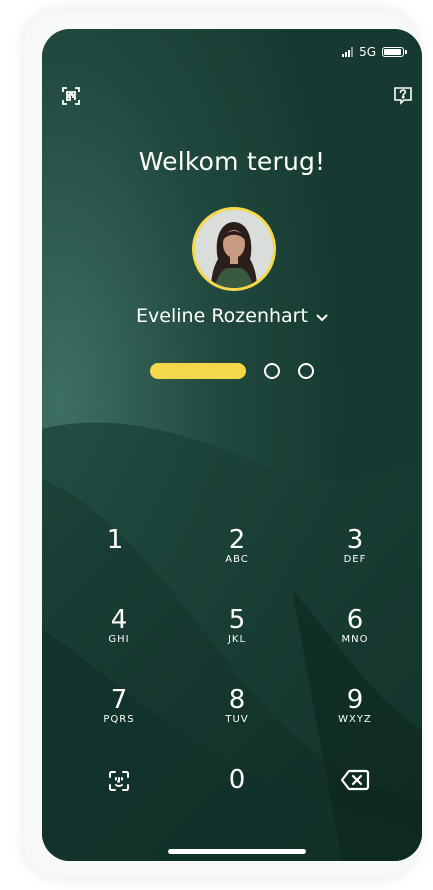  I want to click on help-chat-icon, so click(403, 96).